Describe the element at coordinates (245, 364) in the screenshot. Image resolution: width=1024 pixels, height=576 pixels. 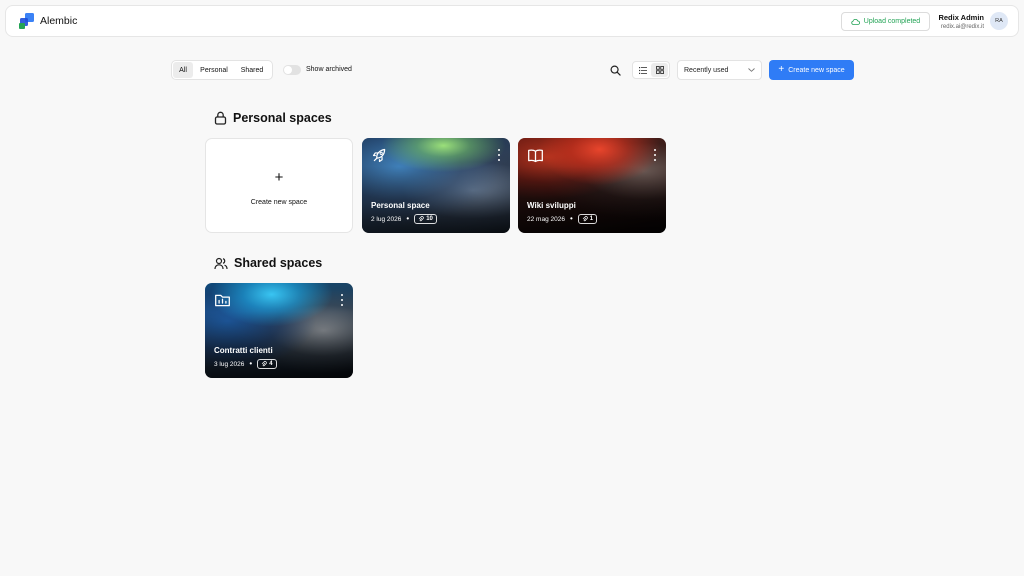
I see `card-meta: 3 lug 2026 • 4` at that location.